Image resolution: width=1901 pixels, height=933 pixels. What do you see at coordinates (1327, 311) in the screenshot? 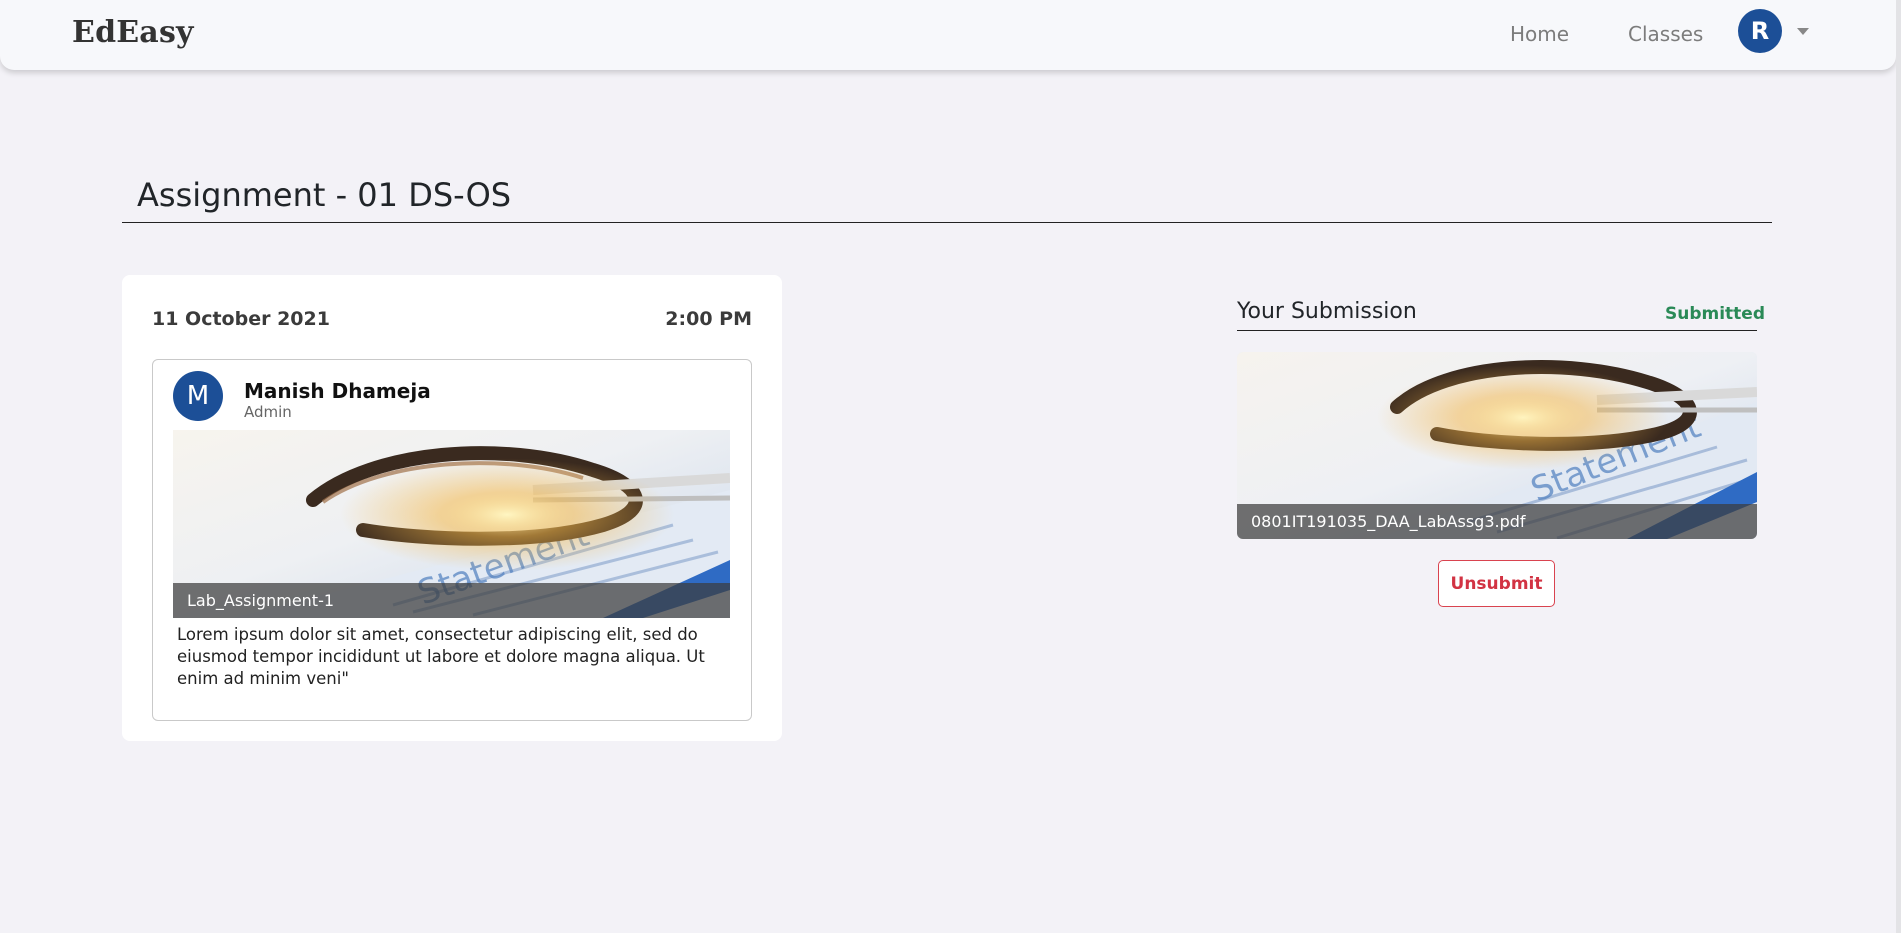
I see `submission-heading: Your Submission` at bounding box center [1327, 311].